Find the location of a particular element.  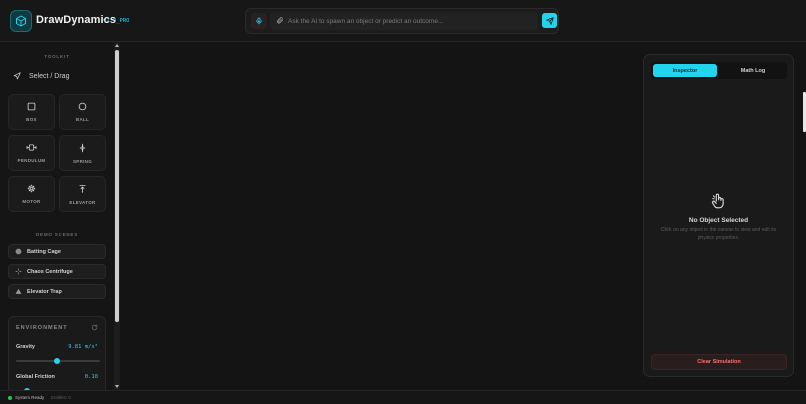

status-indicator-dot is located at coordinates (10, 398).